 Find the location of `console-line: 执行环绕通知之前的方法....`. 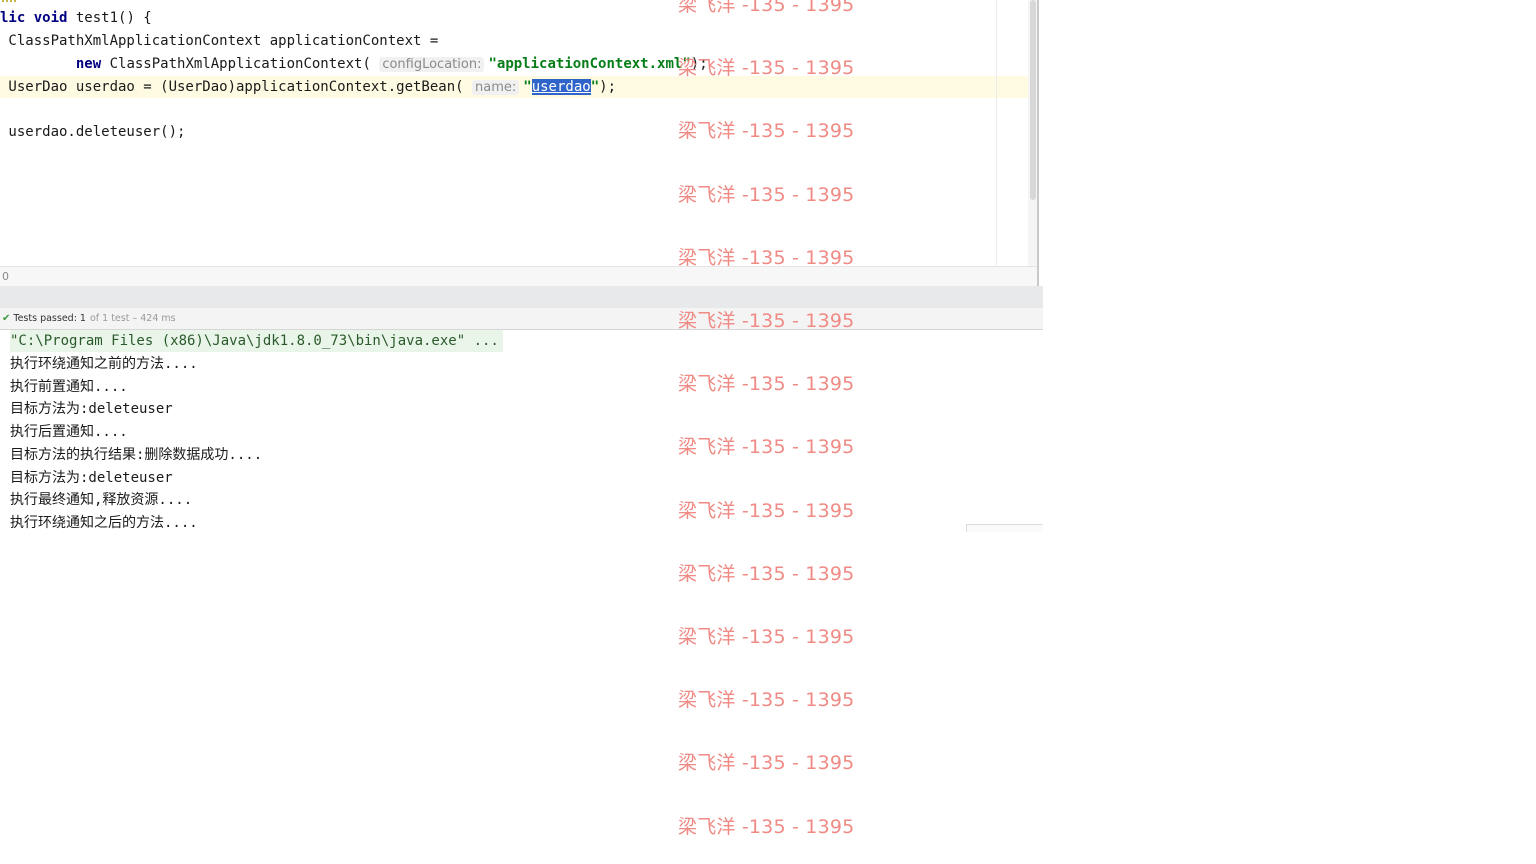

console-line: 执行环绕通知之前的方法.... is located at coordinates (104, 364).